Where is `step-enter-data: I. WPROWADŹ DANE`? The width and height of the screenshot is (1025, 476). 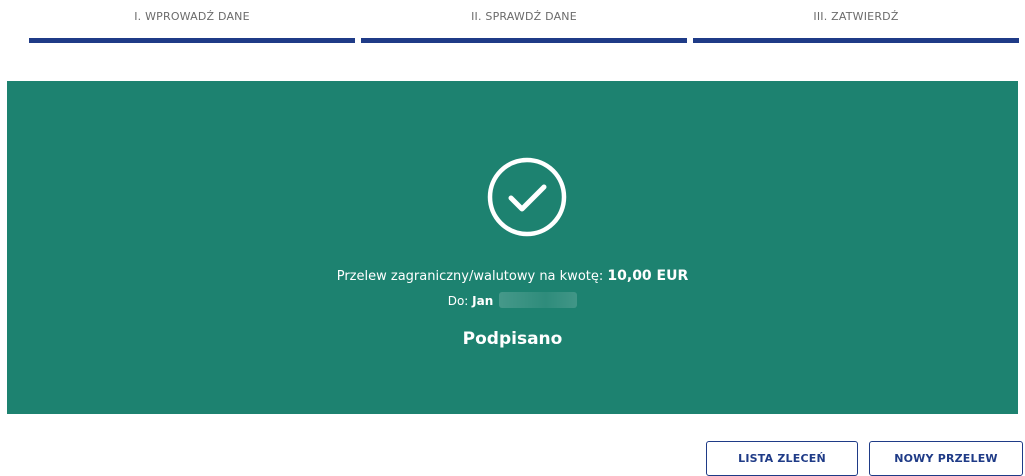
step-enter-data: I. WPROWADŹ DANE is located at coordinates (192, 22).